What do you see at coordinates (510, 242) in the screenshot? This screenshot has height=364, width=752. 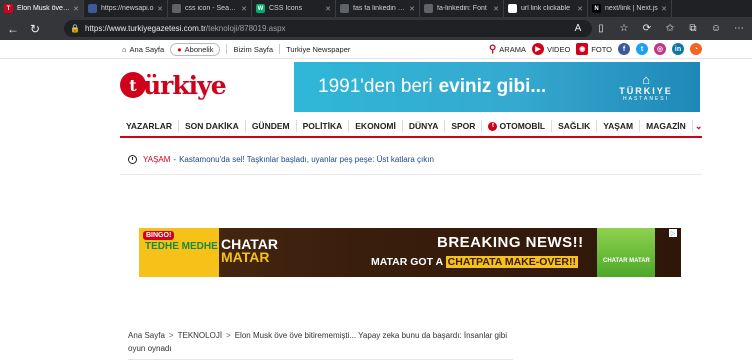 I see `ad-headline: BREAKING NEWS!!` at bounding box center [510, 242].